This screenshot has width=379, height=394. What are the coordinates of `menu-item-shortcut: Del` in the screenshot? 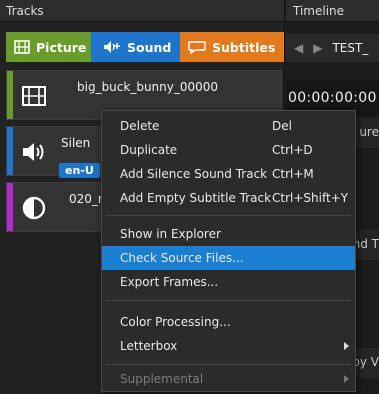 It's located at (282, 126).